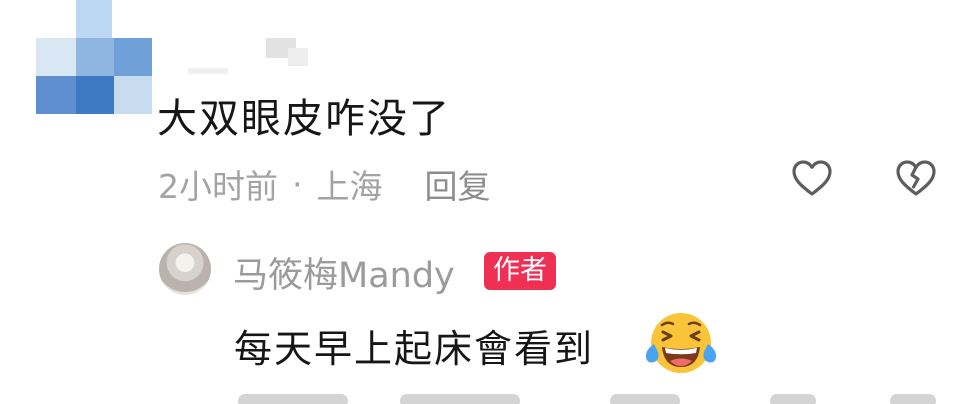 The image size is (960, 404). I want to click on broken-heart-icon, so click(916, 178).